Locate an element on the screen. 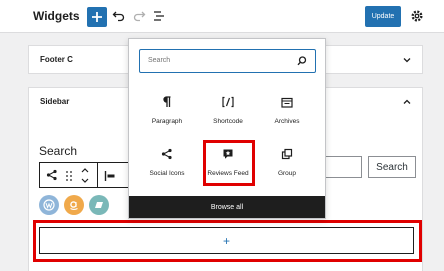 This screenshot has height=271, width=444. block-label: Shortcode is located at coordinates (228, 121).